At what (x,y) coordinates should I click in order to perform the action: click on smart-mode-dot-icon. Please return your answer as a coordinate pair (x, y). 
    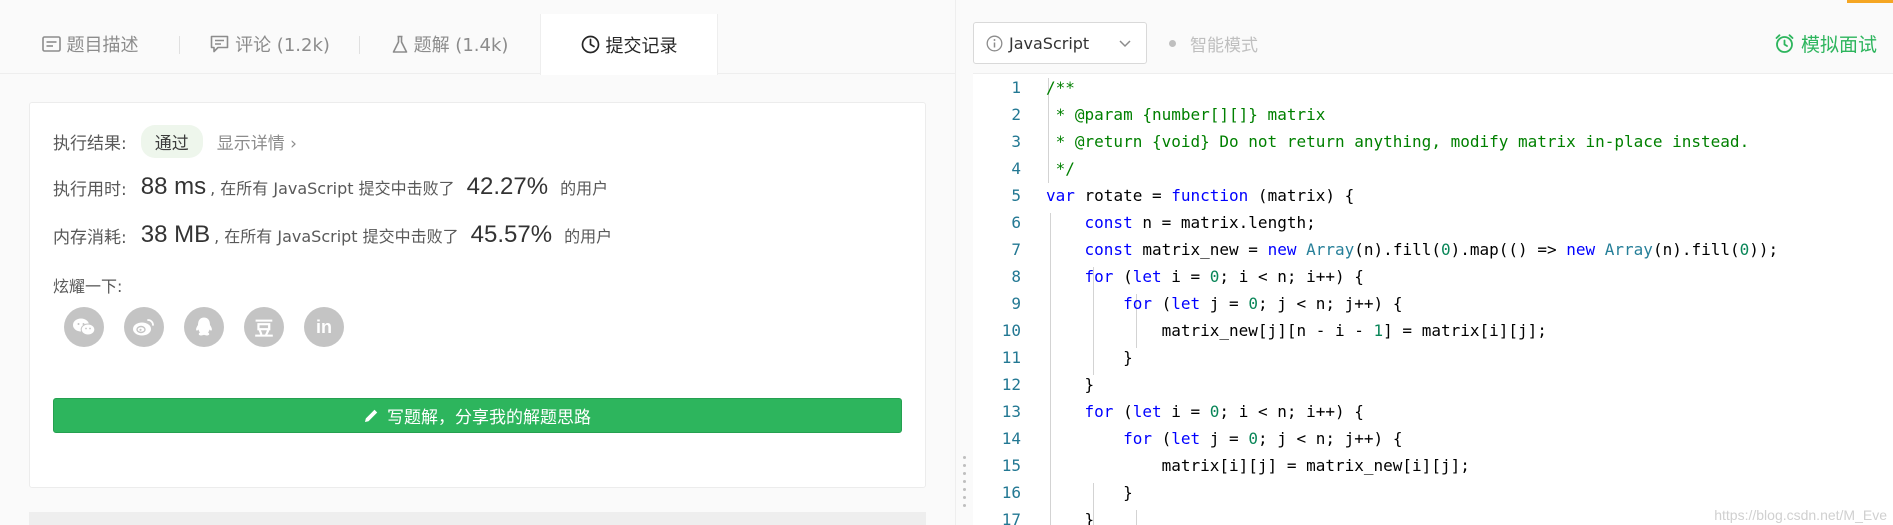
    Looking at the image, I should click on (1172, 43).